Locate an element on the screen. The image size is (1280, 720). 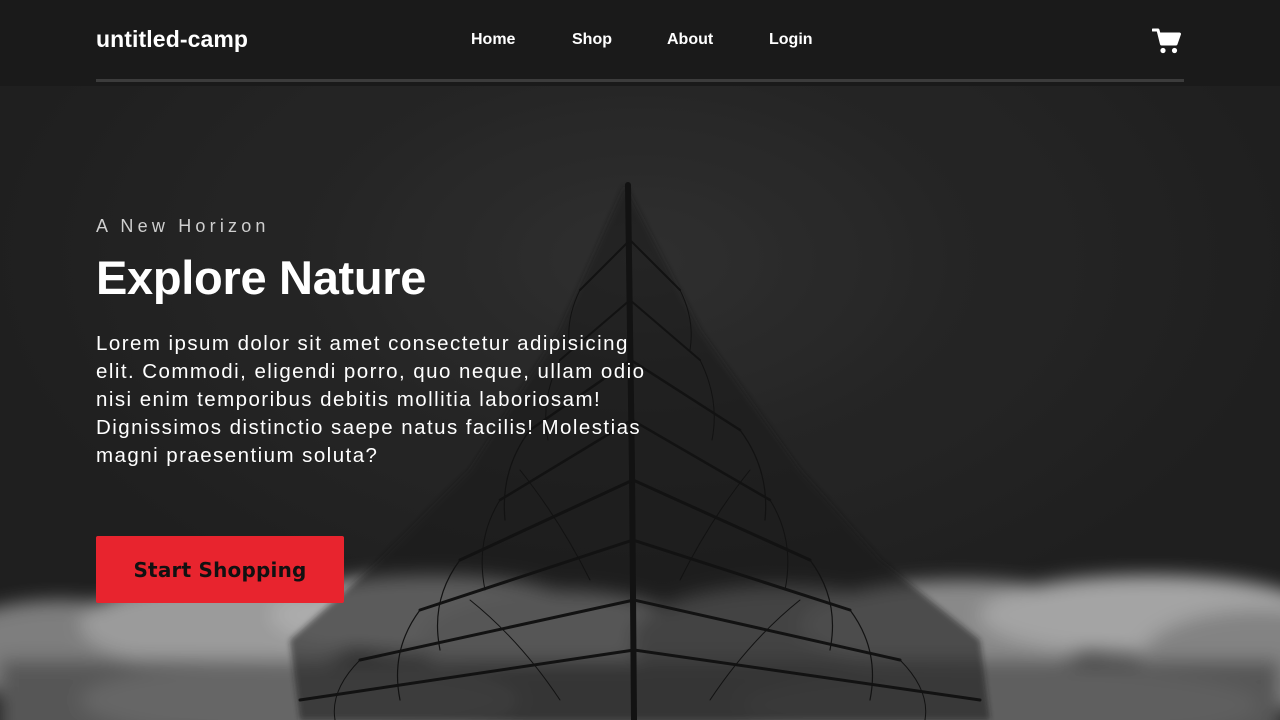
header-divider is located at coordinates (640, 80).